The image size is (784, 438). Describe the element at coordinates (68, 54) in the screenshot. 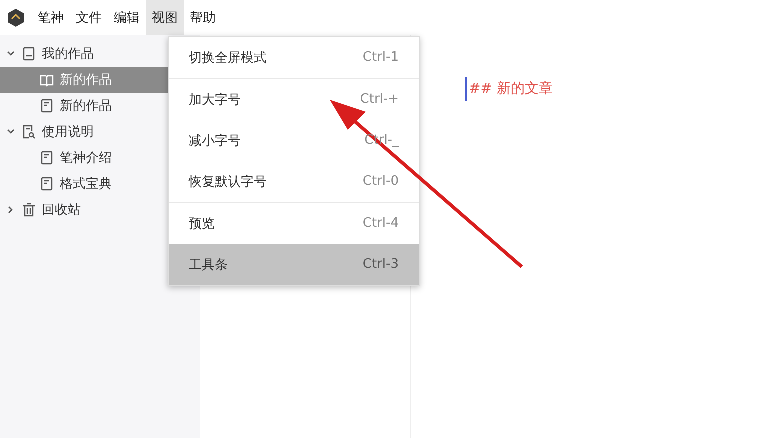

I see `tree-label: 我的作品` at that location.